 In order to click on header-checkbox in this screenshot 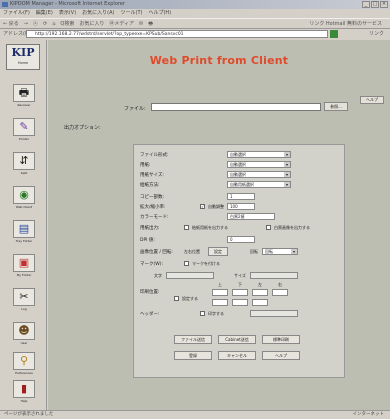, I will do `click(202, 313)`.